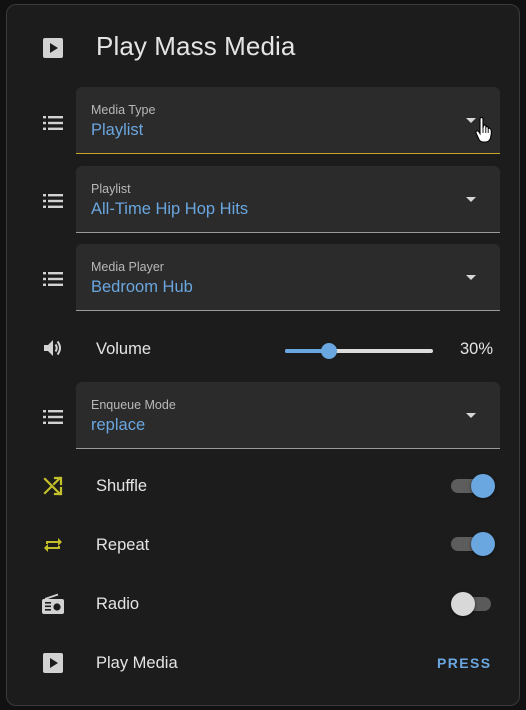  I want to click on media-type-select: Media Type Playlist, so click(288, 120).